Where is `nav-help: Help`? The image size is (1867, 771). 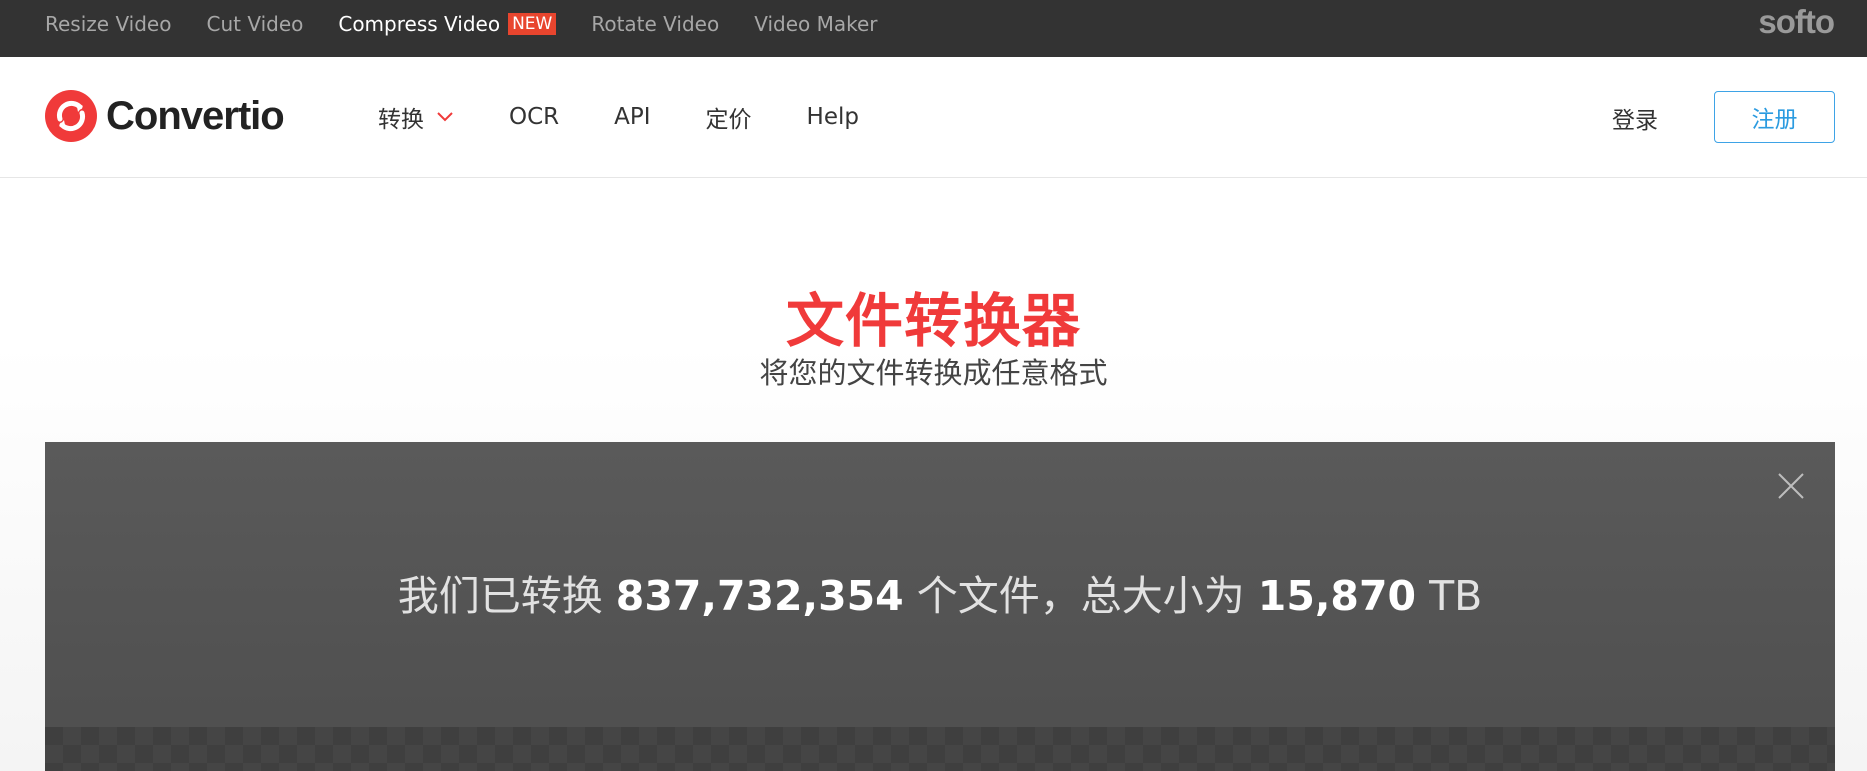 nav-help: Help is located at coordinates (833, 117).